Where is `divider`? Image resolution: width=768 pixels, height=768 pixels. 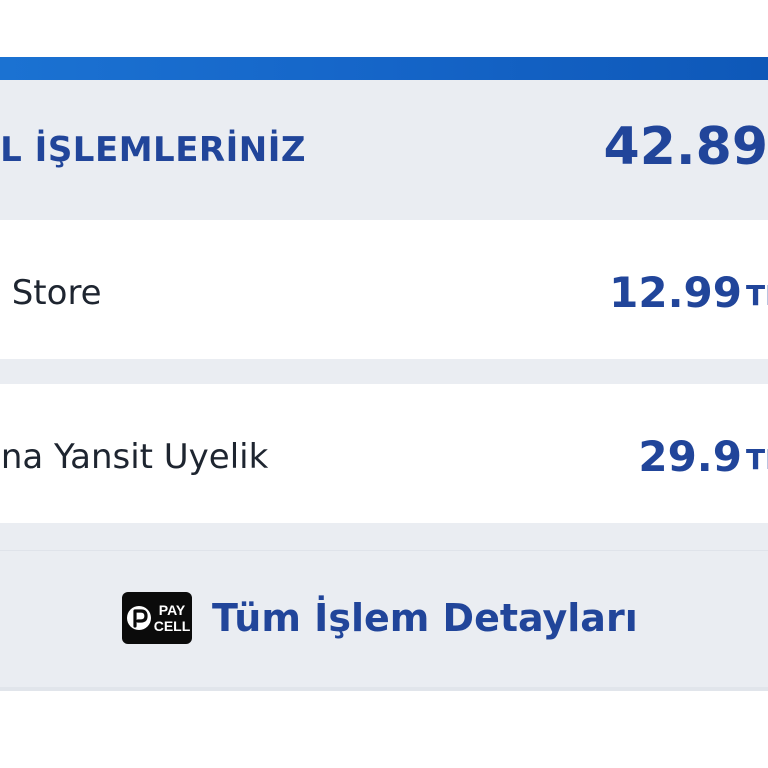
divider is located at coordinates (384, 689).